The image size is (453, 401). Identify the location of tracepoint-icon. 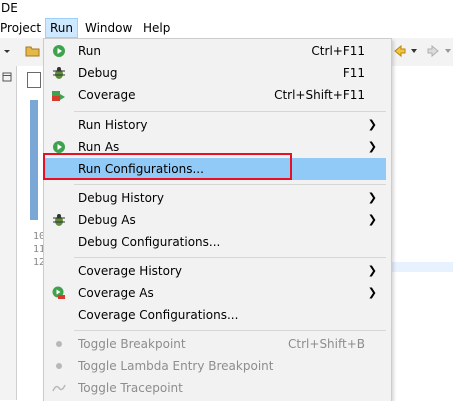
(59, 388).